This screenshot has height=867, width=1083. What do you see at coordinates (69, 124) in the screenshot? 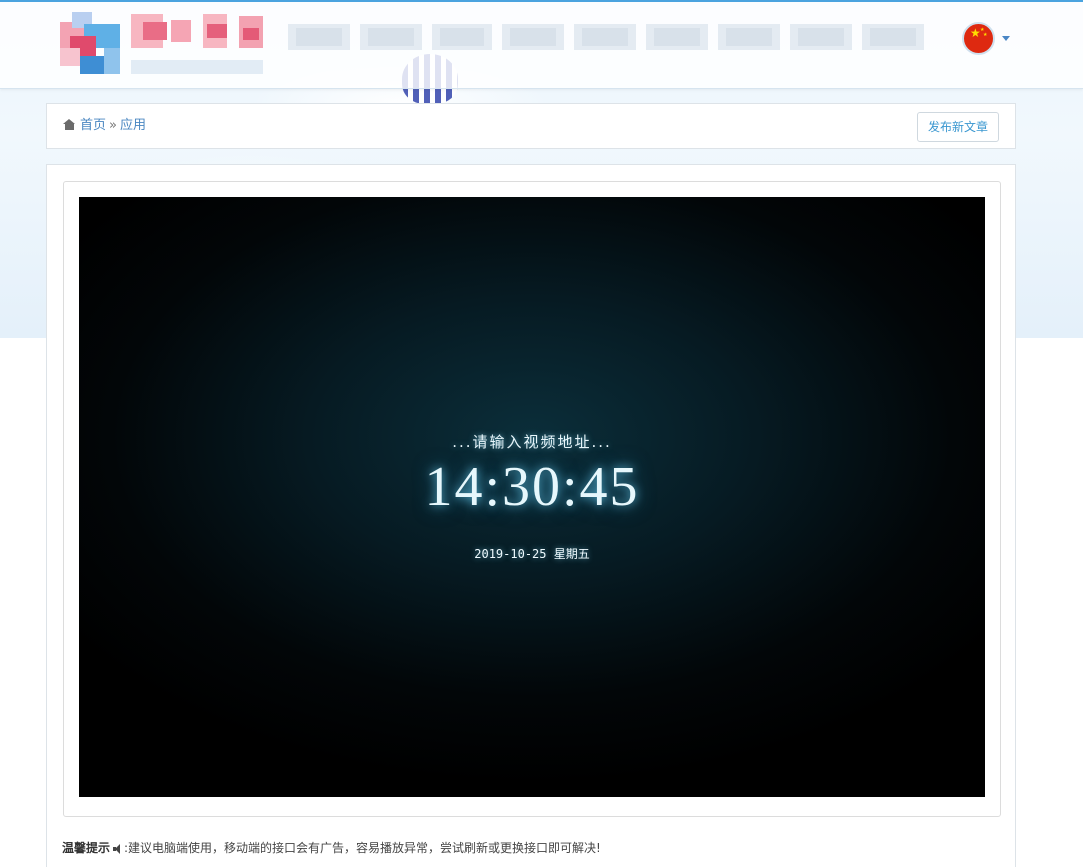
I see `home-icon` at bounding box center [69, 124].